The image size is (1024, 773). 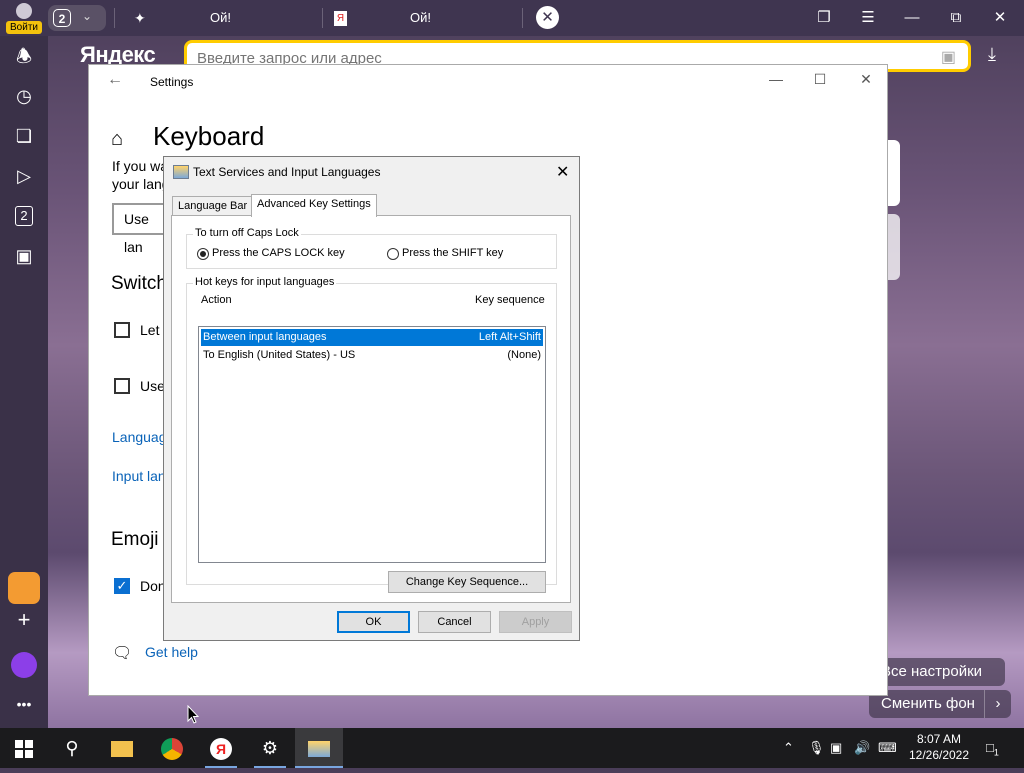 I want to click on file-explorer-icon, so click(x=122, y=748).